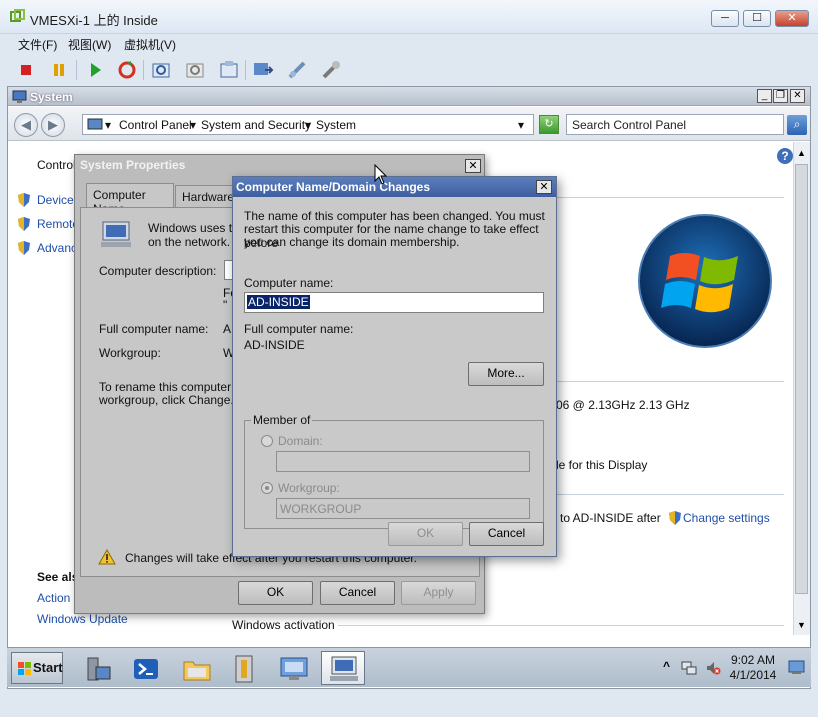 Image resolution: width=818 pixels, height=717 pixels. What do you see at coordinates (796, 667) in the screenshot?
I see `show-desktop-icon` at bounding box center [796, 667].